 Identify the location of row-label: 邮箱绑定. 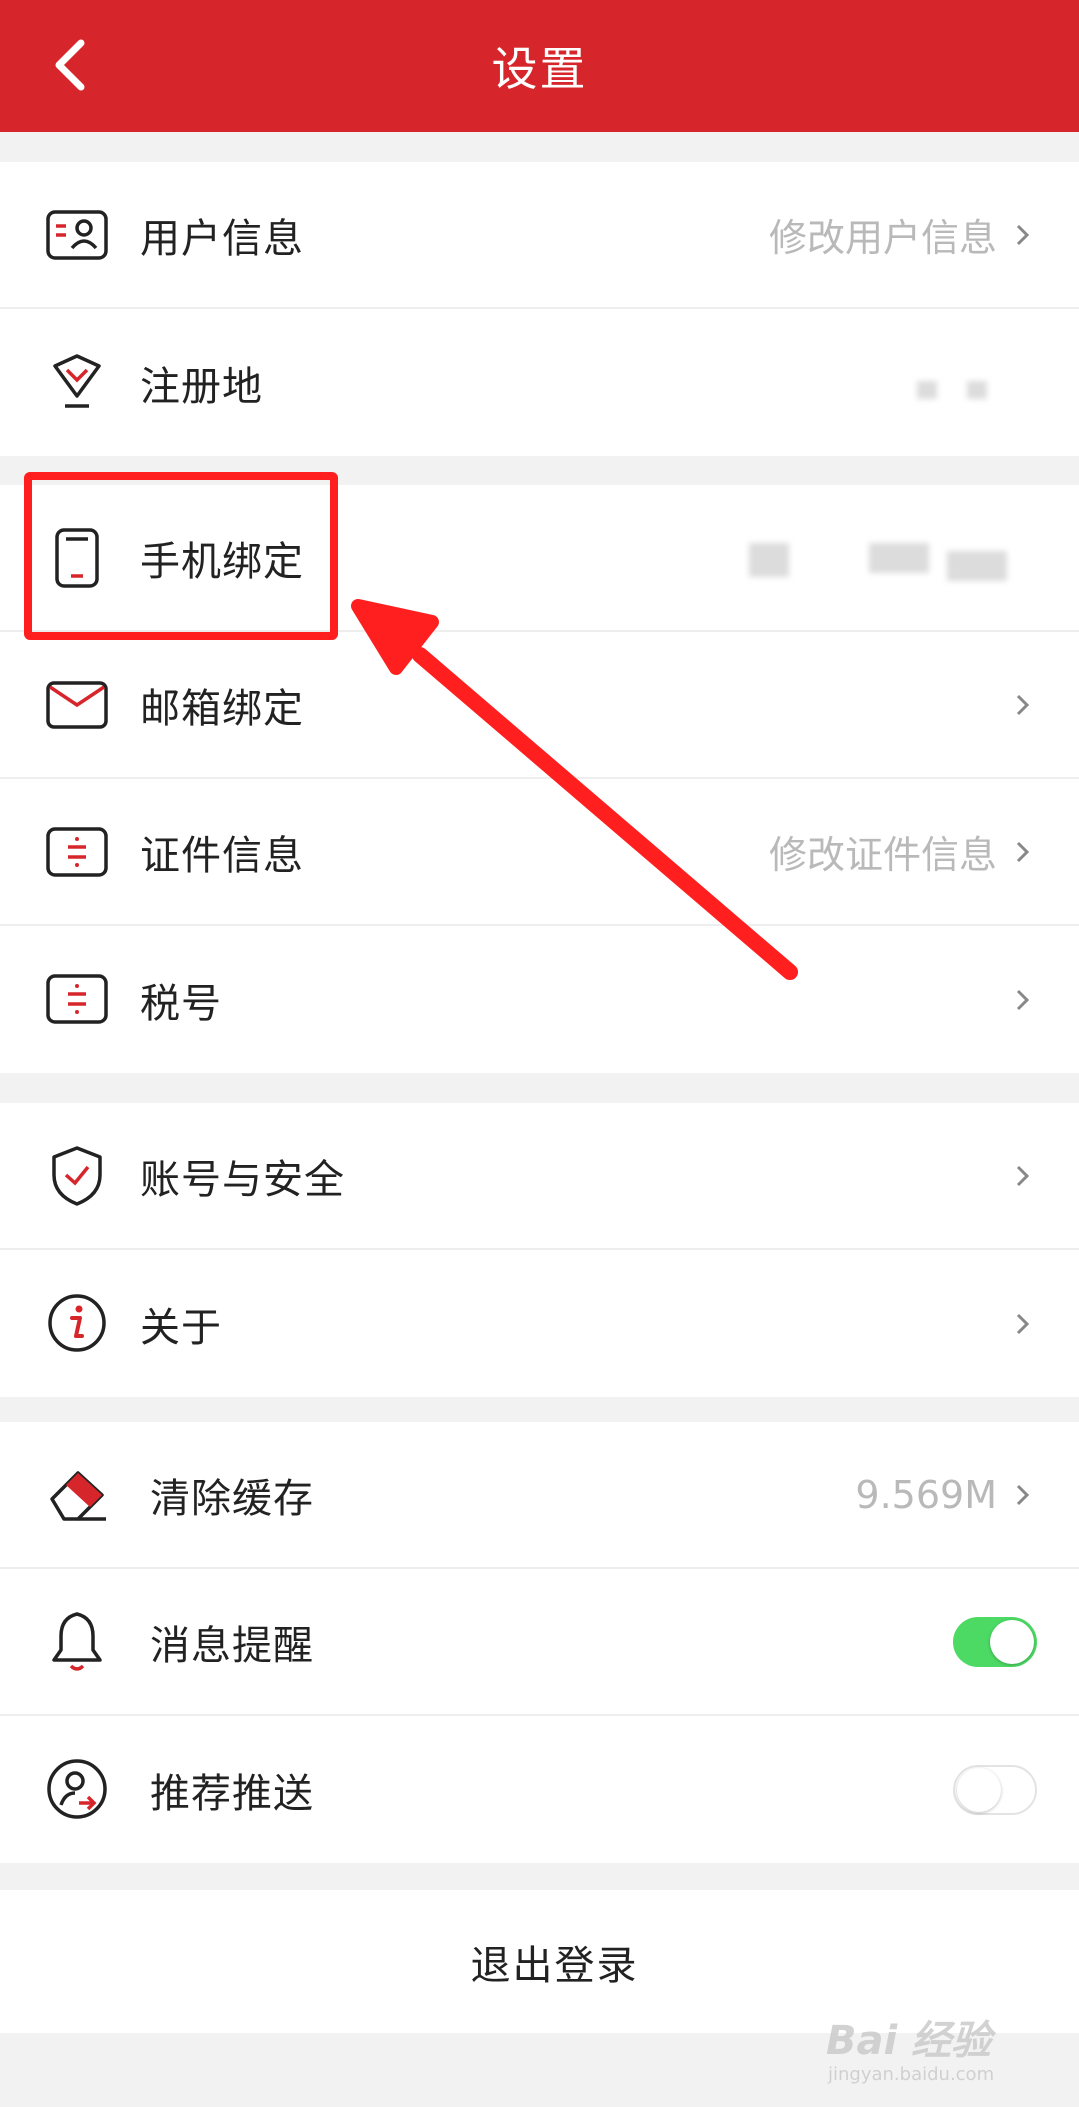
(222, 708).